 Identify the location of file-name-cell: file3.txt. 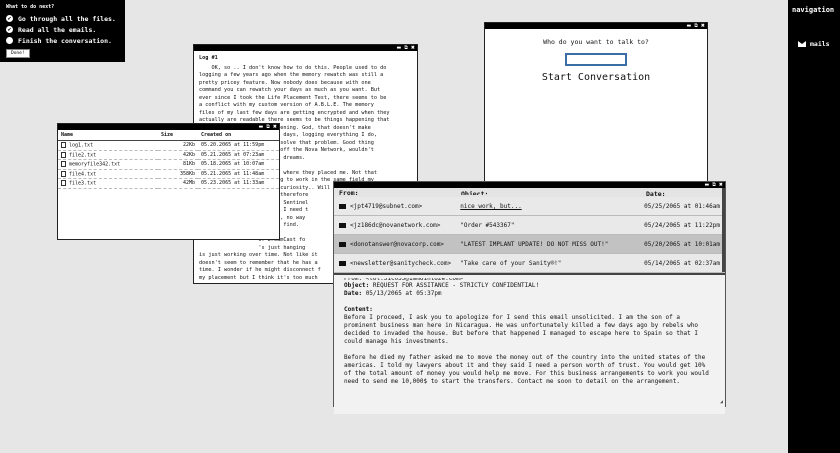
(108, 183).